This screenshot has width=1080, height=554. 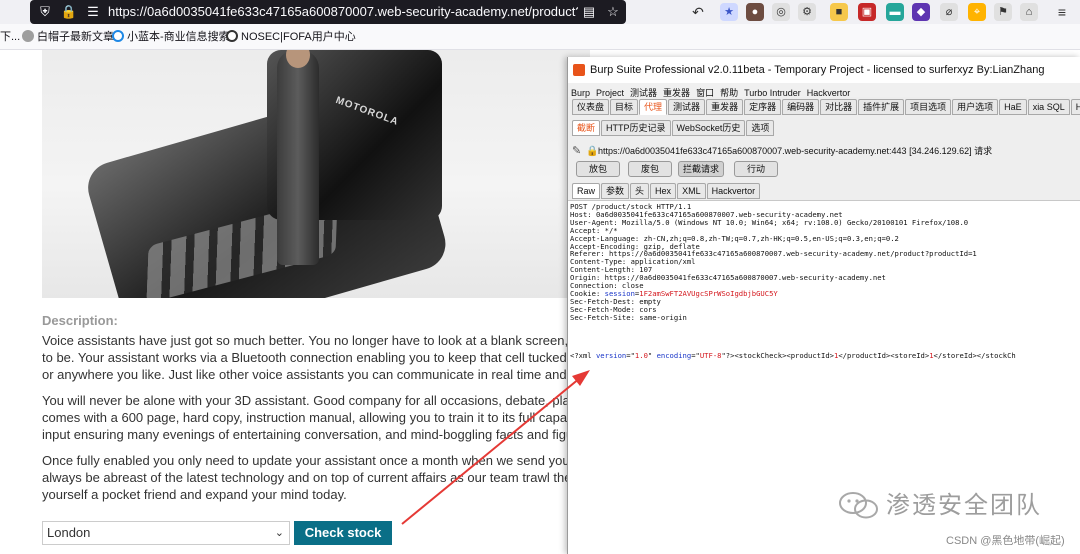 I want to click on tab-hackvertor: Hackvertor, so click(x=1075, y=107).